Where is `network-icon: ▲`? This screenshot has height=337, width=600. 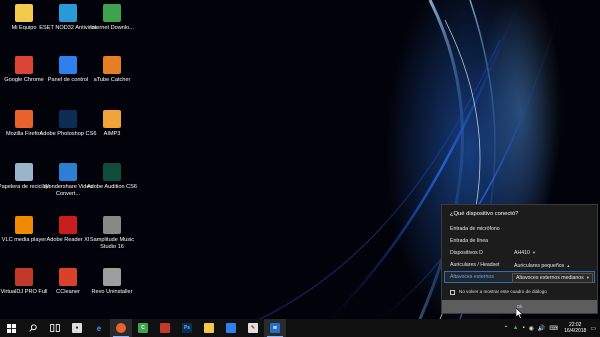
network-icon: ▲ is located at coordinates (516, 328).